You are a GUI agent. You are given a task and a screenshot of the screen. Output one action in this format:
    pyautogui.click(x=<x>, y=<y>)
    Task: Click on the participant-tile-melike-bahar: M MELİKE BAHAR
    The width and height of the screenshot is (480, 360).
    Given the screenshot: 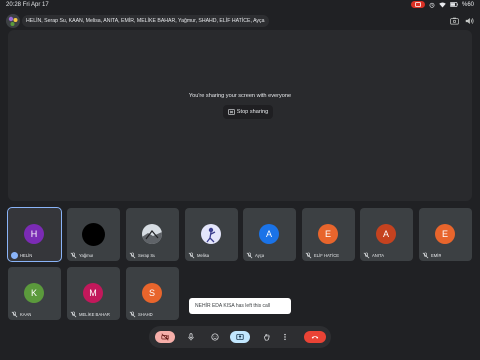 What is the action you would take?
    pyautogui.click(x=93, y=293)
    